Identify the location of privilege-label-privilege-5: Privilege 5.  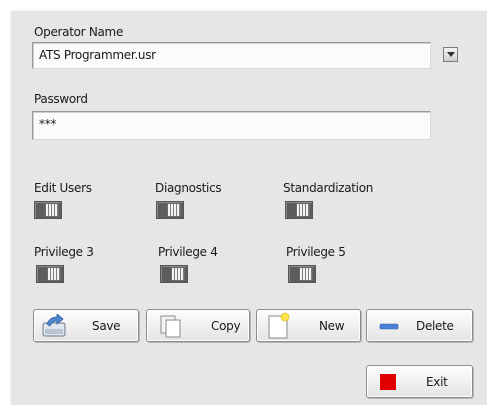
(316, 252).